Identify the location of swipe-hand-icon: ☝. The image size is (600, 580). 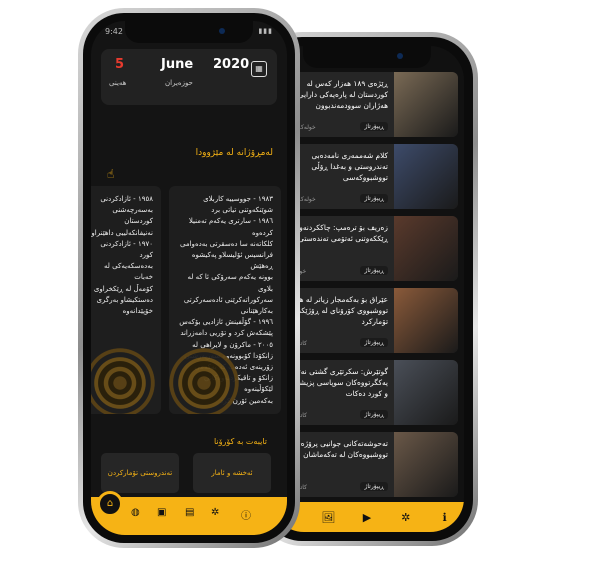
(111, 174).